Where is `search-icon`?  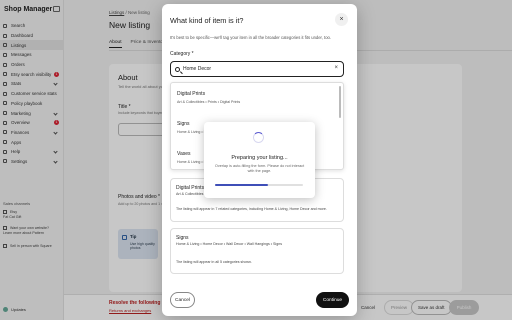 search-icon is located at coordinates (177, 69).